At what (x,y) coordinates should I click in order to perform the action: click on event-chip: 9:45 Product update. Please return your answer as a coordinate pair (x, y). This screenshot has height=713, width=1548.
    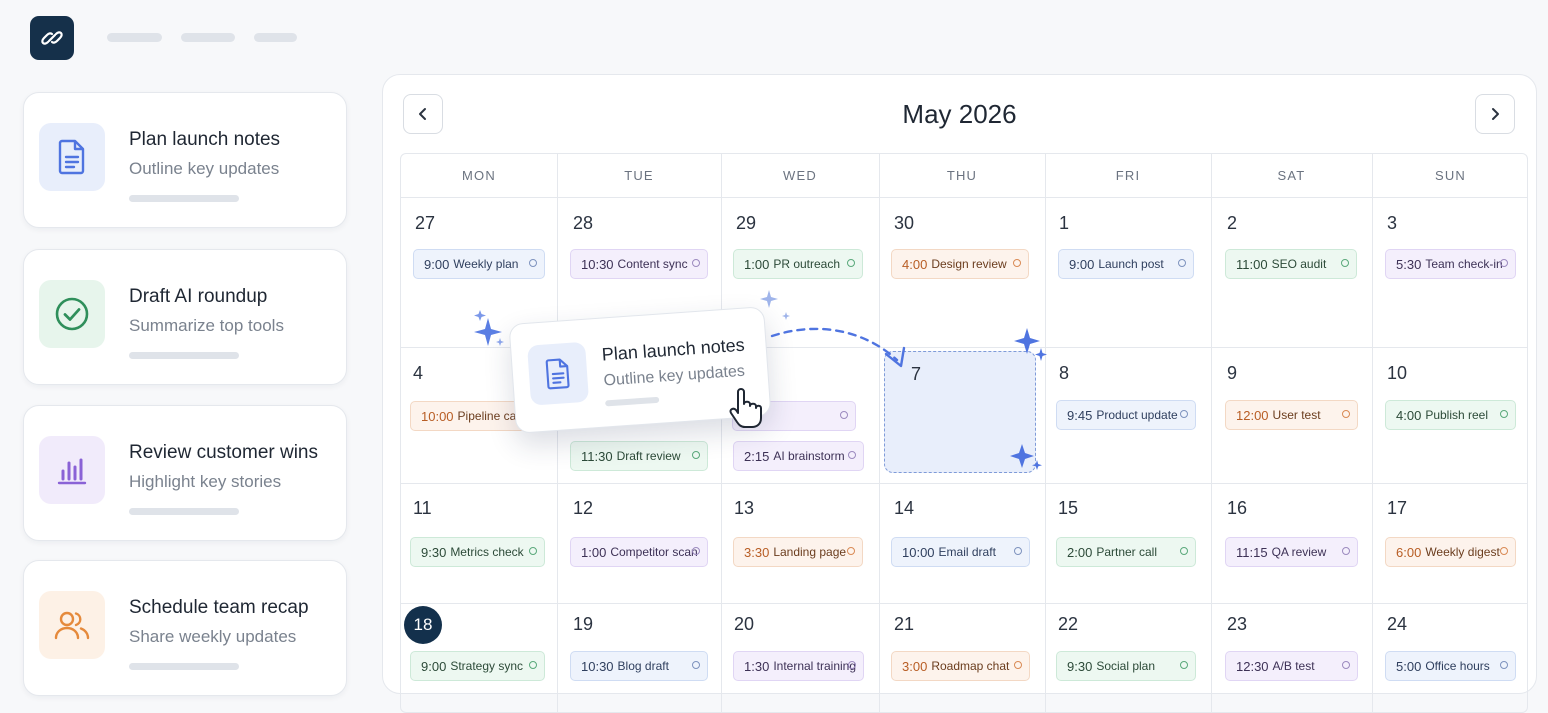
    Looking at the image, I should click on (1126, 415).